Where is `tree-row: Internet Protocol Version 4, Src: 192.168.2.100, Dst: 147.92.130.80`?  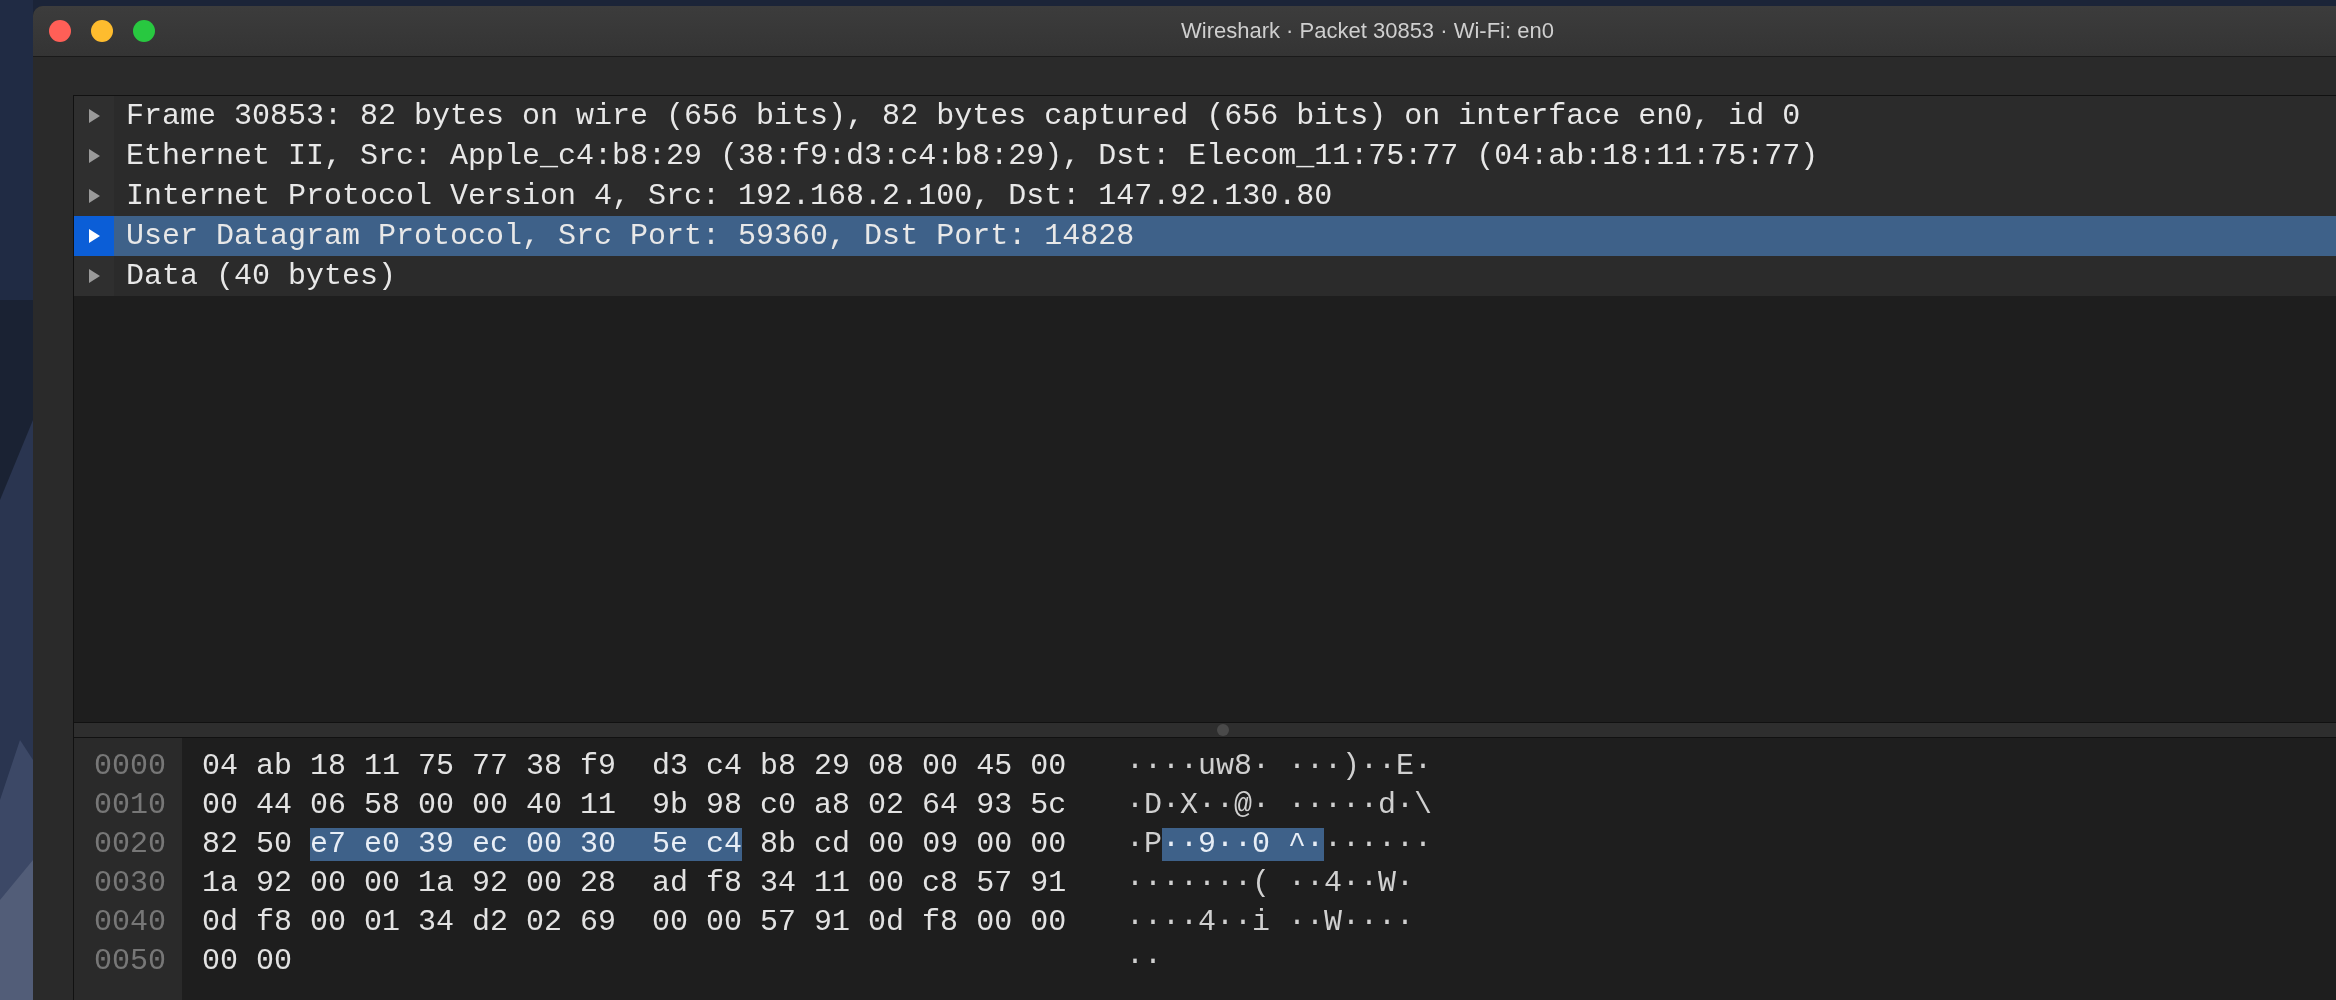
tree-row: Internet Protocol Version 4, Src: 192.168.2.100, Dst: 147.92.130.80 is located at coordinates (1205, 196).